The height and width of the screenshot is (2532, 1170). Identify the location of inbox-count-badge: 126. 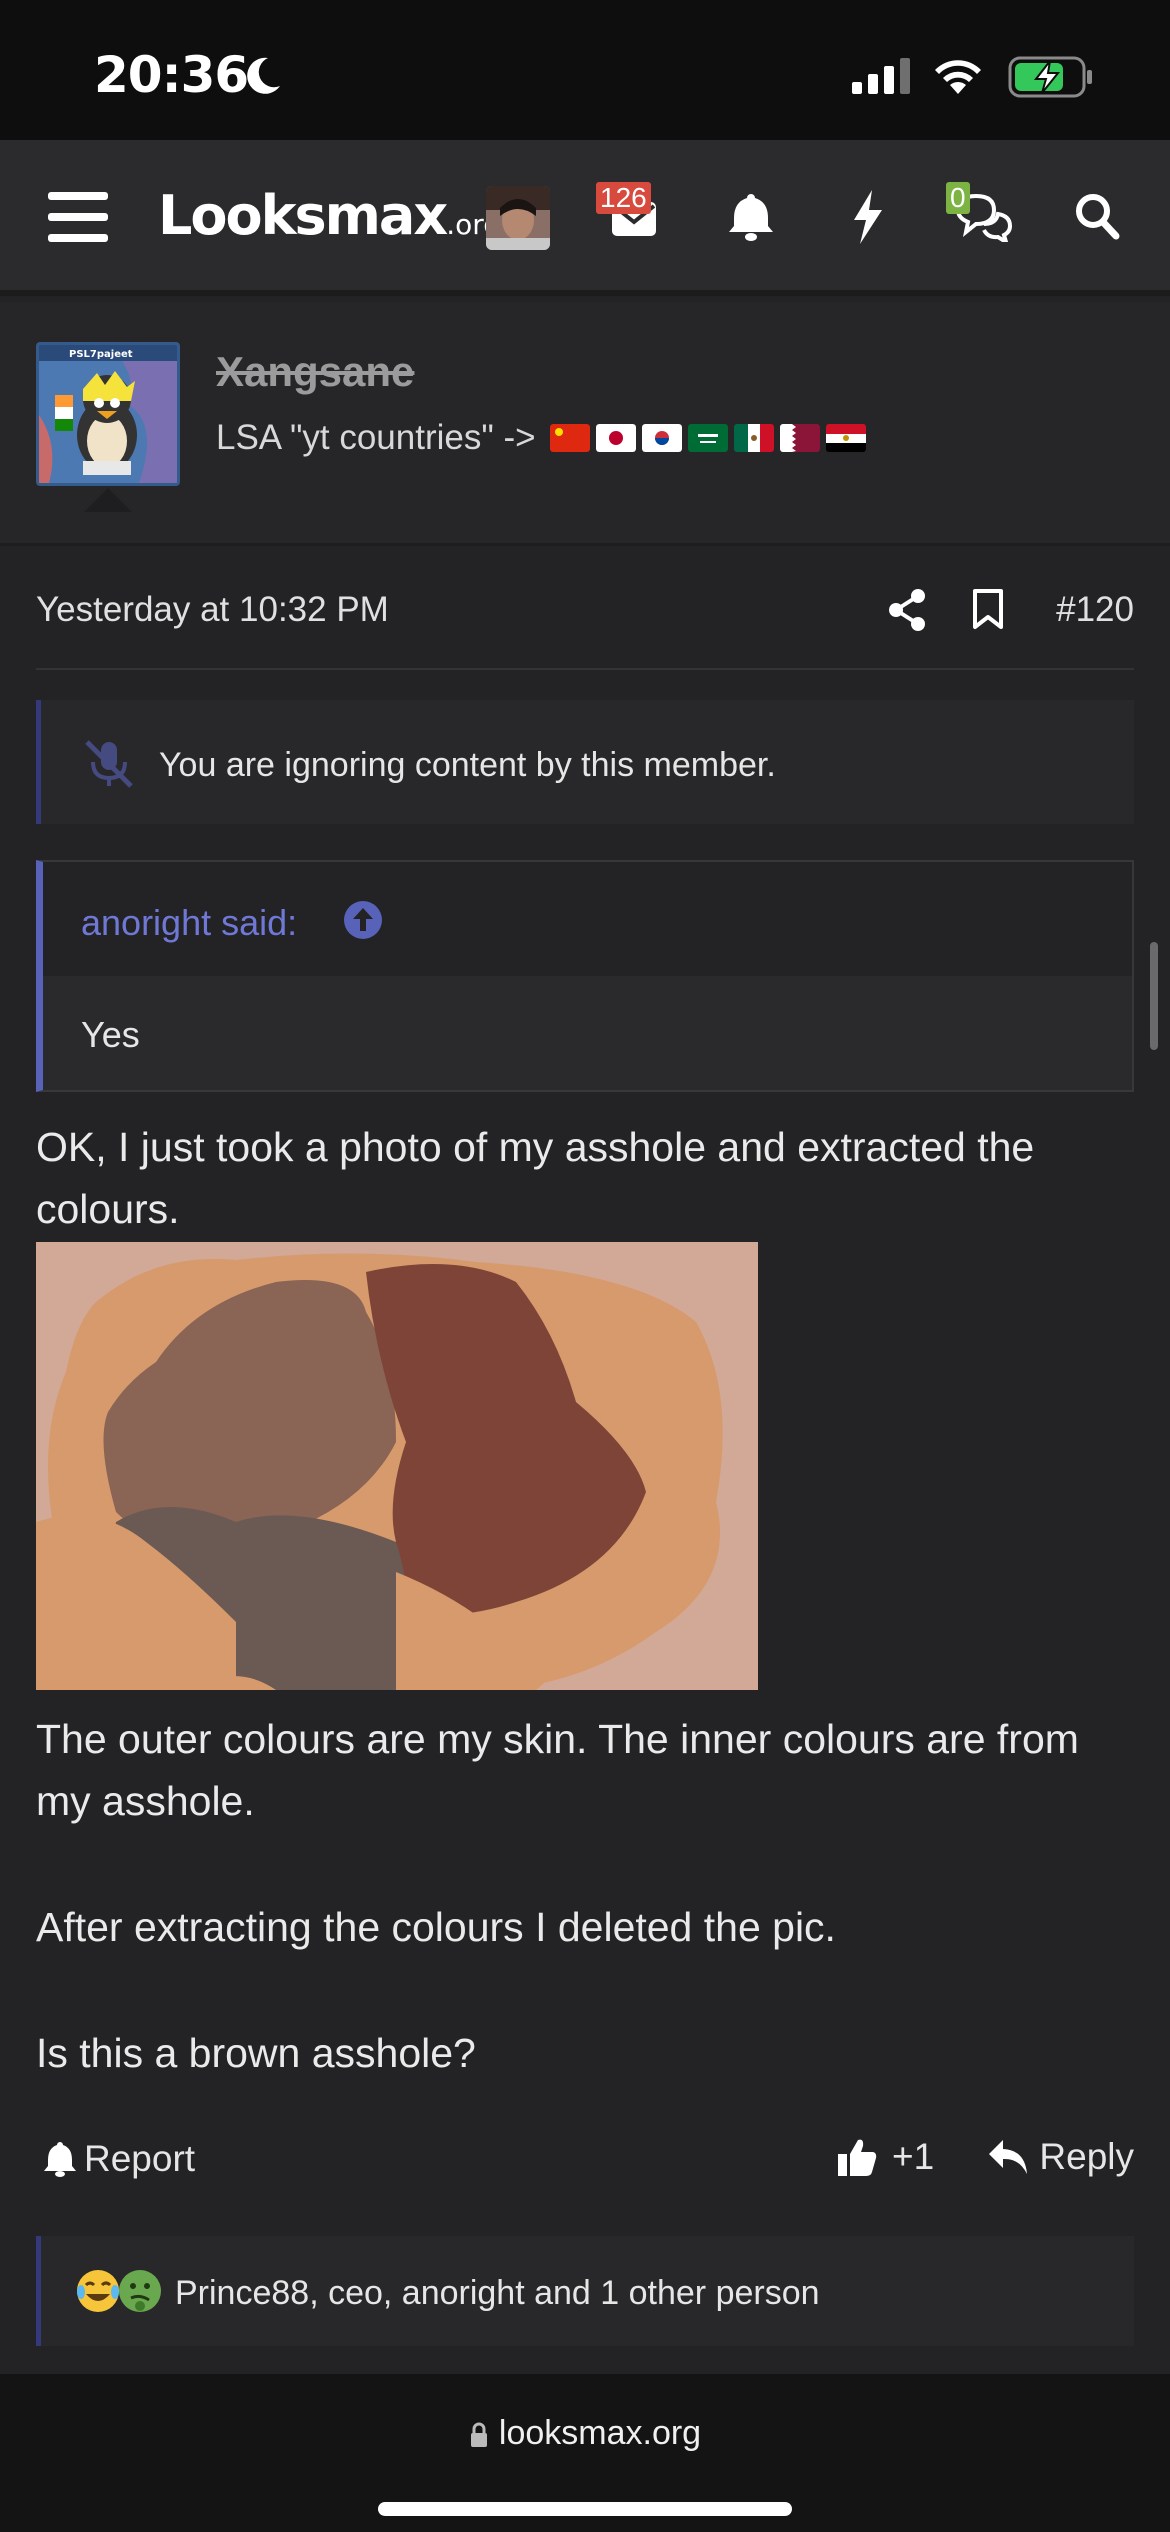
(623, 198).